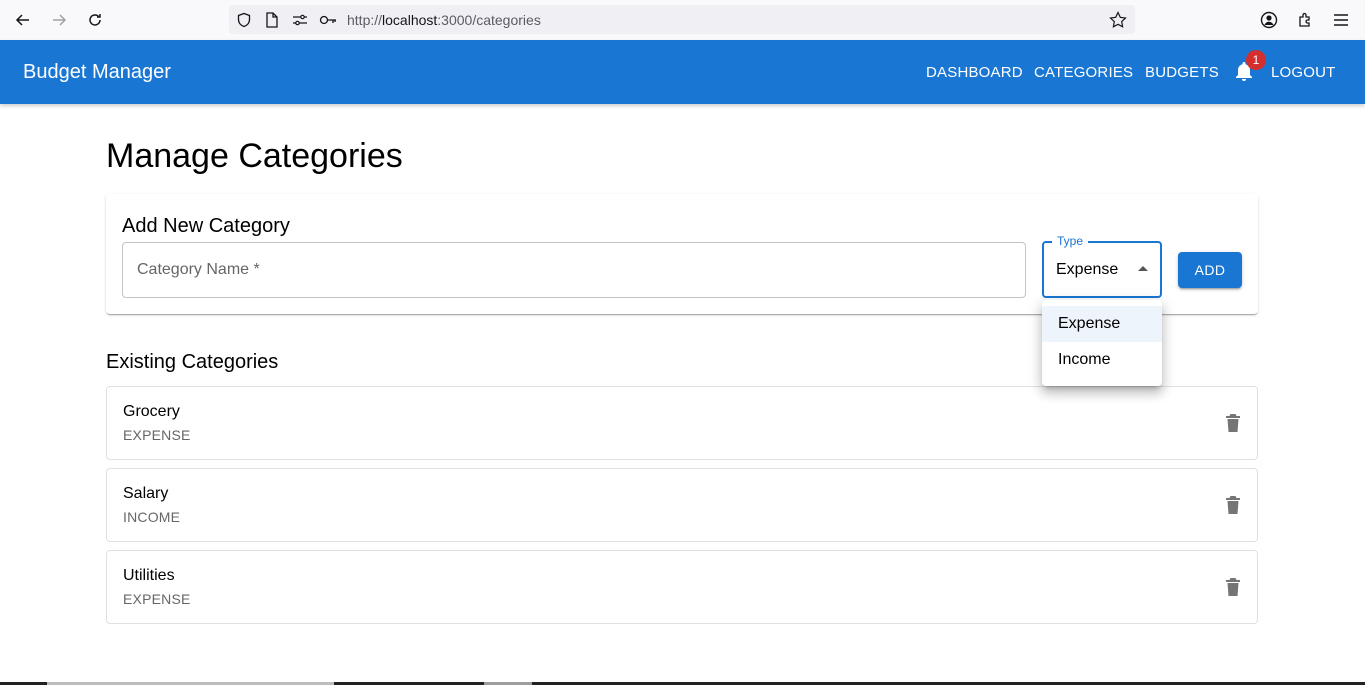 The width and height of the screenshot is (1365, 685). Describe the element at coordinates (149, 575) in the screenshot. I see `category-name: Utilities` at that location.